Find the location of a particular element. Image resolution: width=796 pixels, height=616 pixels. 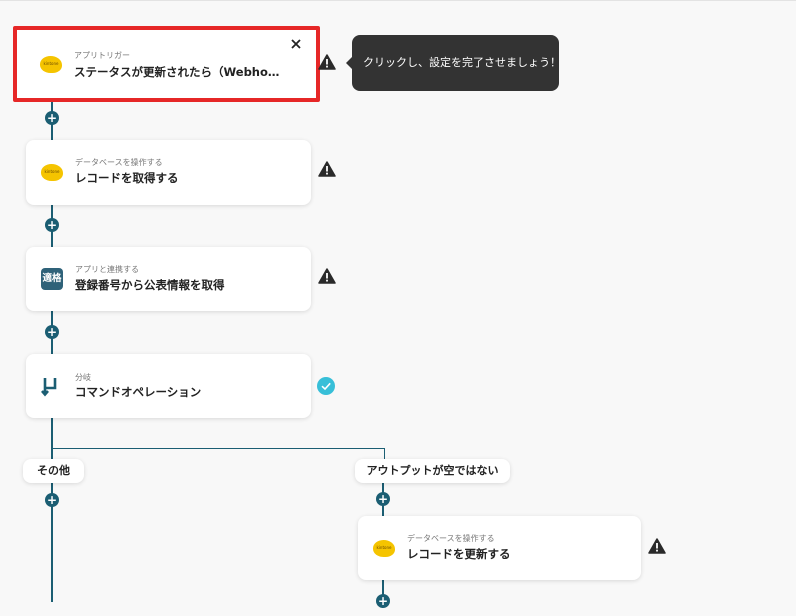

step-subtitle: 分岐 is located at coordinates (83, 377).